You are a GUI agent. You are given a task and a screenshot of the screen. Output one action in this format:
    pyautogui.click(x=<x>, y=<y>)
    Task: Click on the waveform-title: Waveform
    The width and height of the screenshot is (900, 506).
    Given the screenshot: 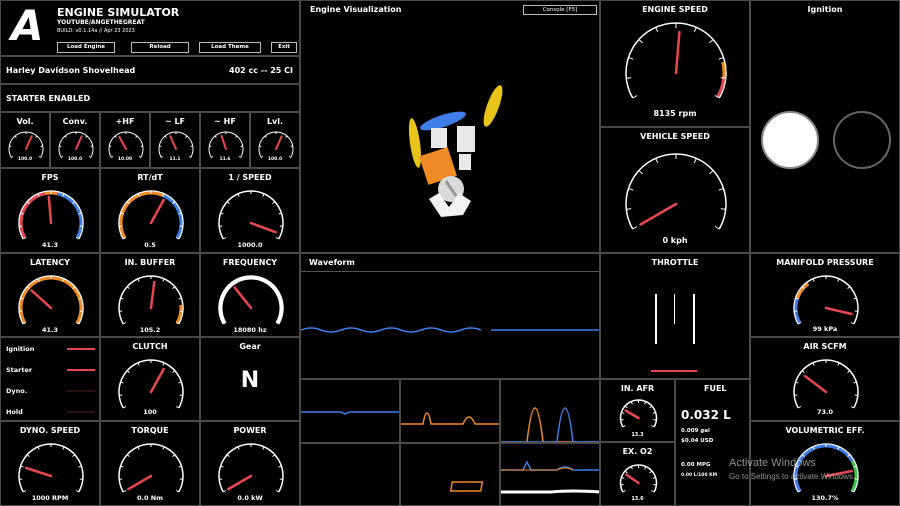 What is the action you would take?
    pyautogui.click(x=332, y=262)
    